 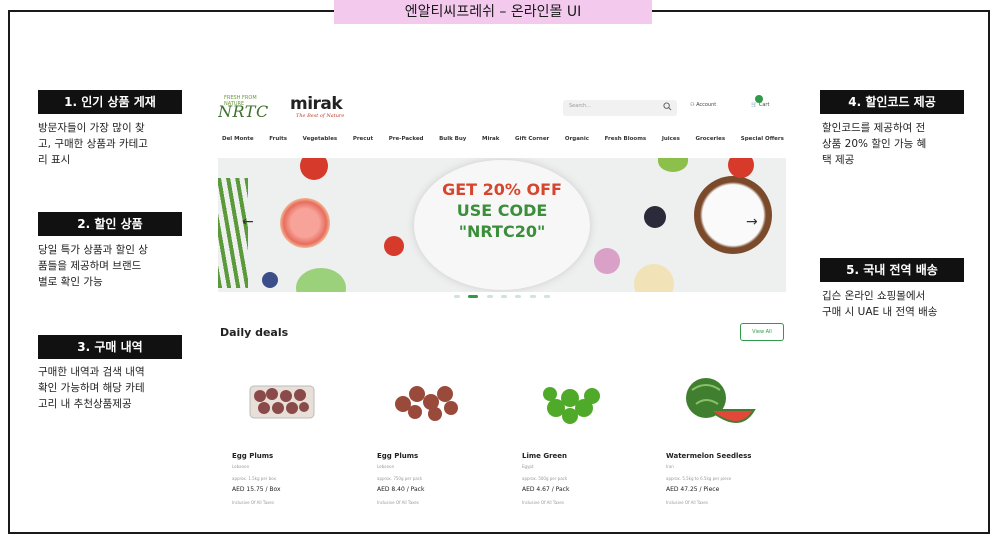 What do you see at coordinates (892, 270) in the screenshot?
I see `annotation-heading-5: 5. 국내 전역 배송` at bounding box center [892, 270].